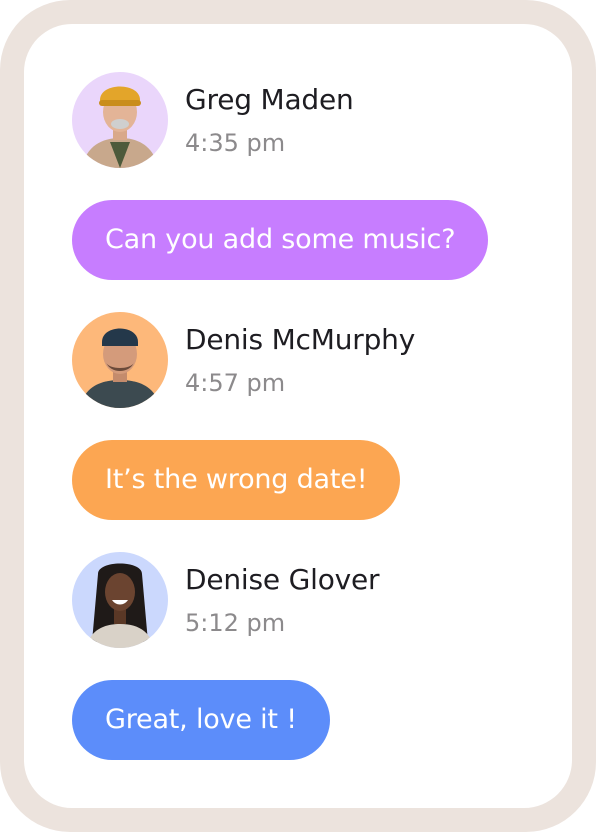 The height and width of the screenshot is (832, 596). I want to click on message-sender: Denis McMurphy 4:57 pm, so click(243, 360).